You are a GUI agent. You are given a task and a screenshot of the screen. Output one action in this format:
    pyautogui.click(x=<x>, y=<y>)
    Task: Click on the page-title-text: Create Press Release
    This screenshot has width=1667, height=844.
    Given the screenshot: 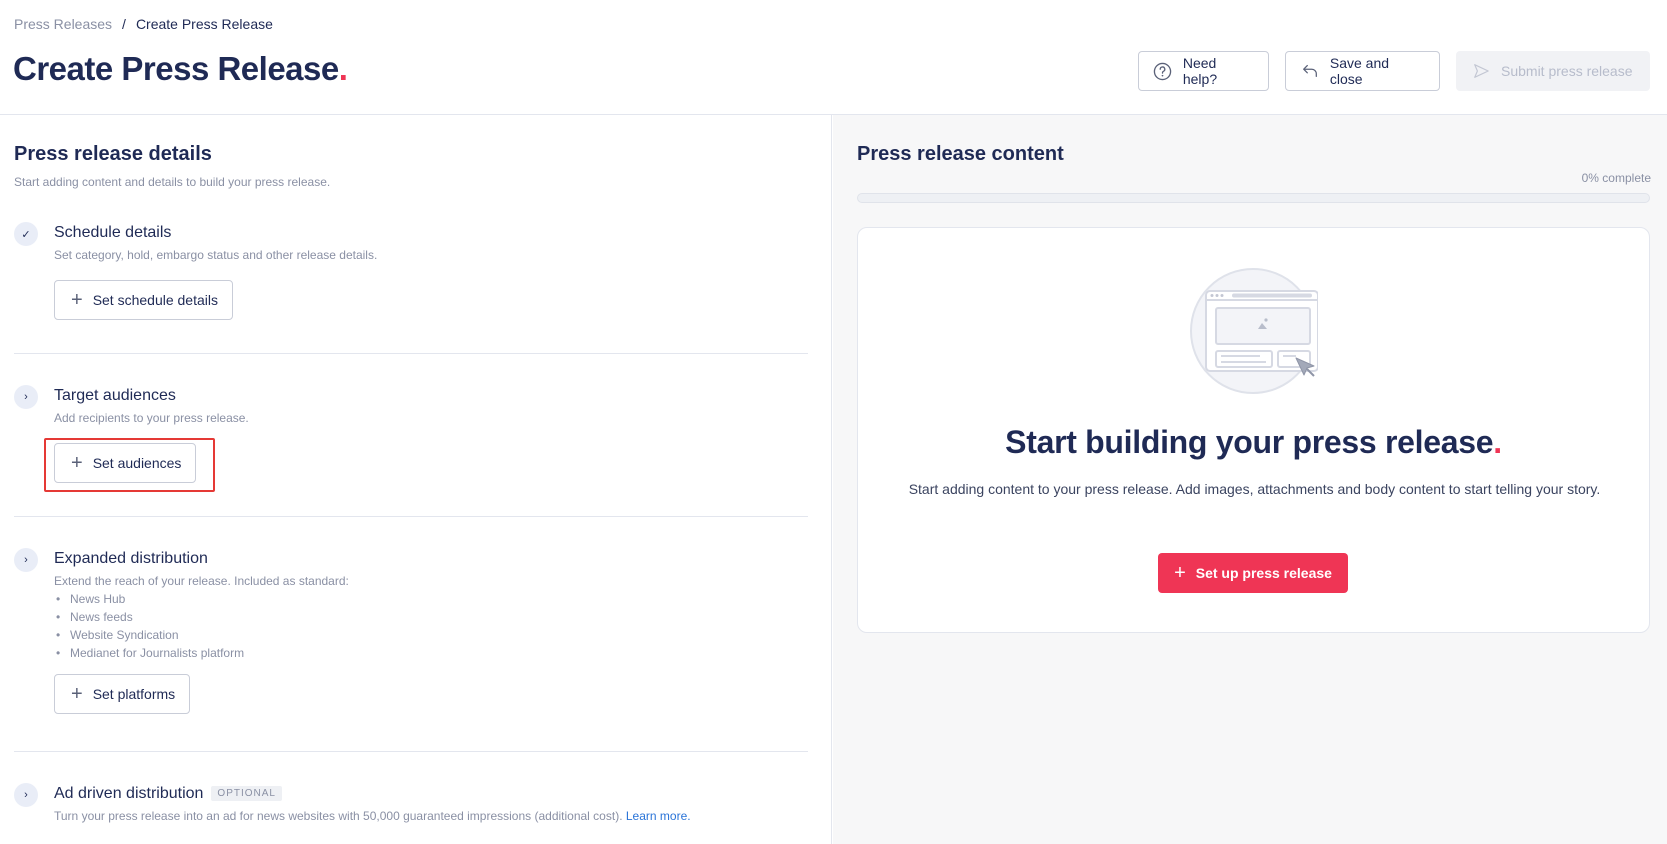 What is the action you would take?
    pyautogui.click(x=176, y=68)
    